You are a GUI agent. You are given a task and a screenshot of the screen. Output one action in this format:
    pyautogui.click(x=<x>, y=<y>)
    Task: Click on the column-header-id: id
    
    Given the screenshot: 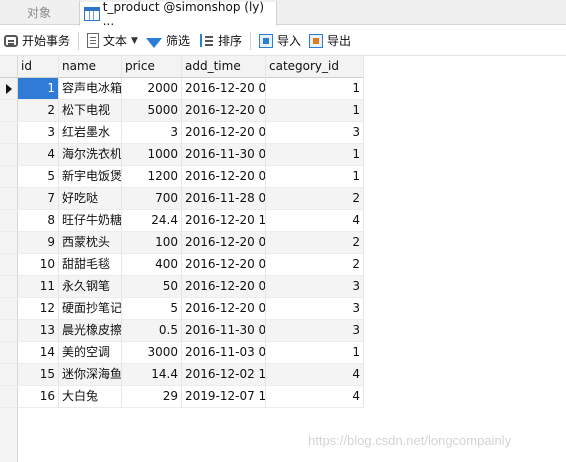 What is the action you would take?
    pyautogui.click(x=38, y=67)
    